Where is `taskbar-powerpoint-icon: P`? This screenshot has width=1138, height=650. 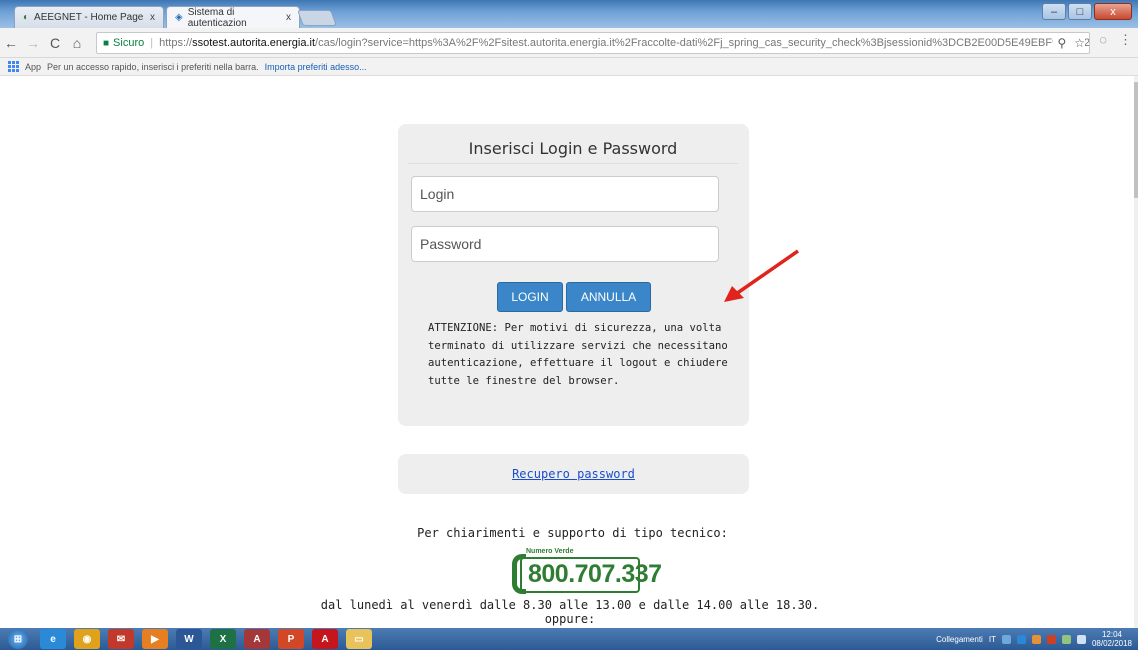 taskbar-powerpoint-icon: P is located at coordinates (291, 639).